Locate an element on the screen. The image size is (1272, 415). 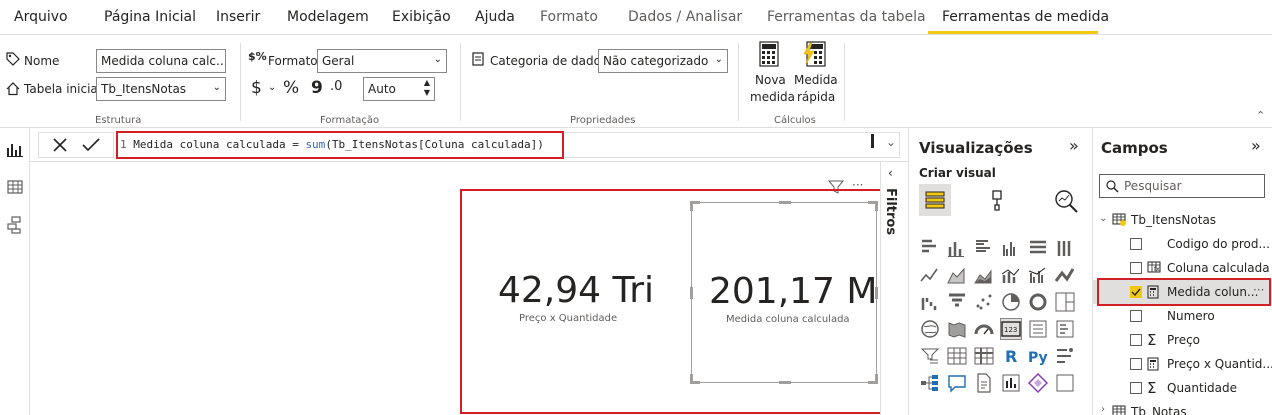
comma-style-button: 9 is located at coordinates (317, 88).